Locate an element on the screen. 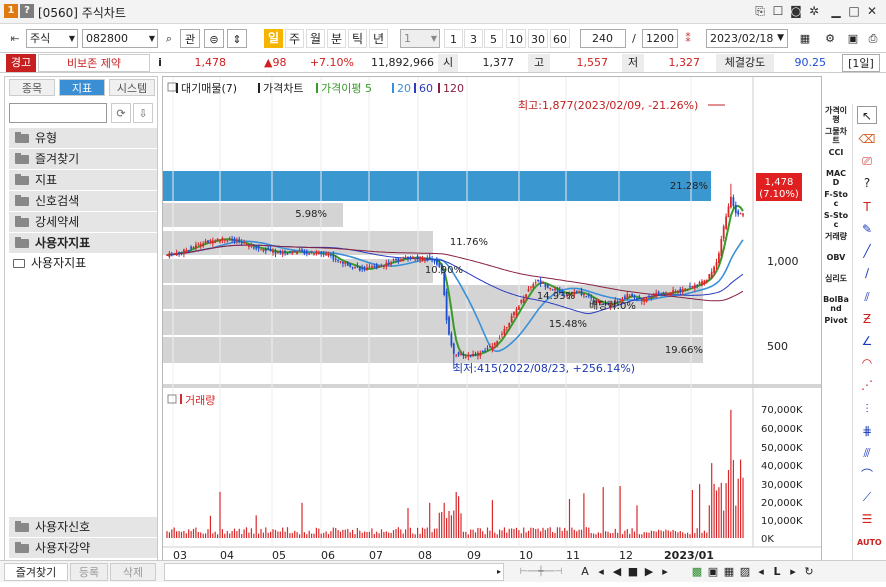 The width and height of the screenshot is (886, 587). arc-icon: ⌒ is located at coordinates (867, 475).